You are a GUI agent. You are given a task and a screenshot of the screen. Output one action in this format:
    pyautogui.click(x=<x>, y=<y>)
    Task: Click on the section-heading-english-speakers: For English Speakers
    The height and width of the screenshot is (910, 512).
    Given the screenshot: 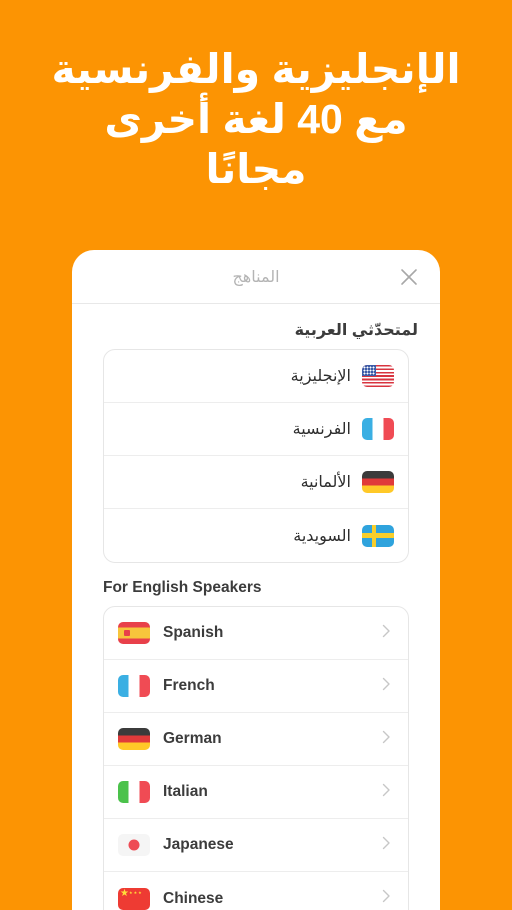 What is the action you would take?
    pyautogui.click(x=182, y=587)
    